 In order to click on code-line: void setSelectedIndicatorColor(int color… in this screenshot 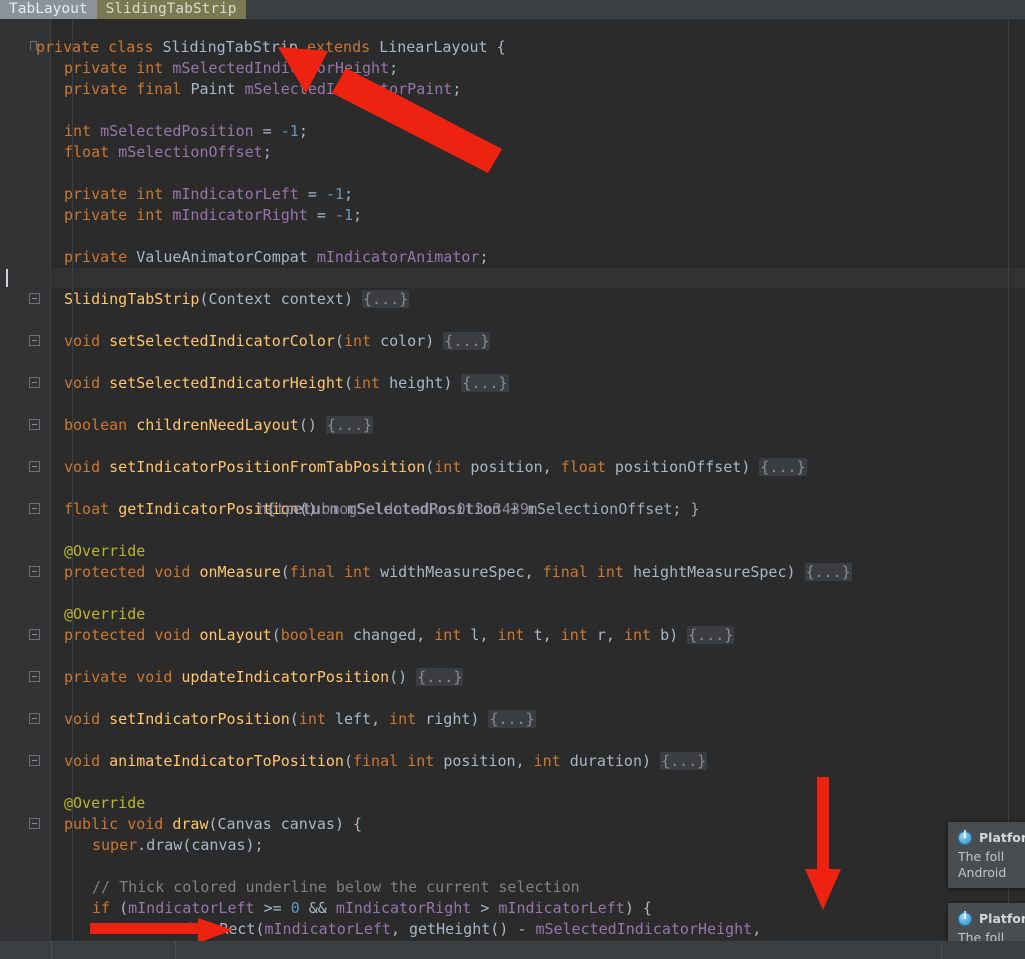, I will do `click(277, 341)`.